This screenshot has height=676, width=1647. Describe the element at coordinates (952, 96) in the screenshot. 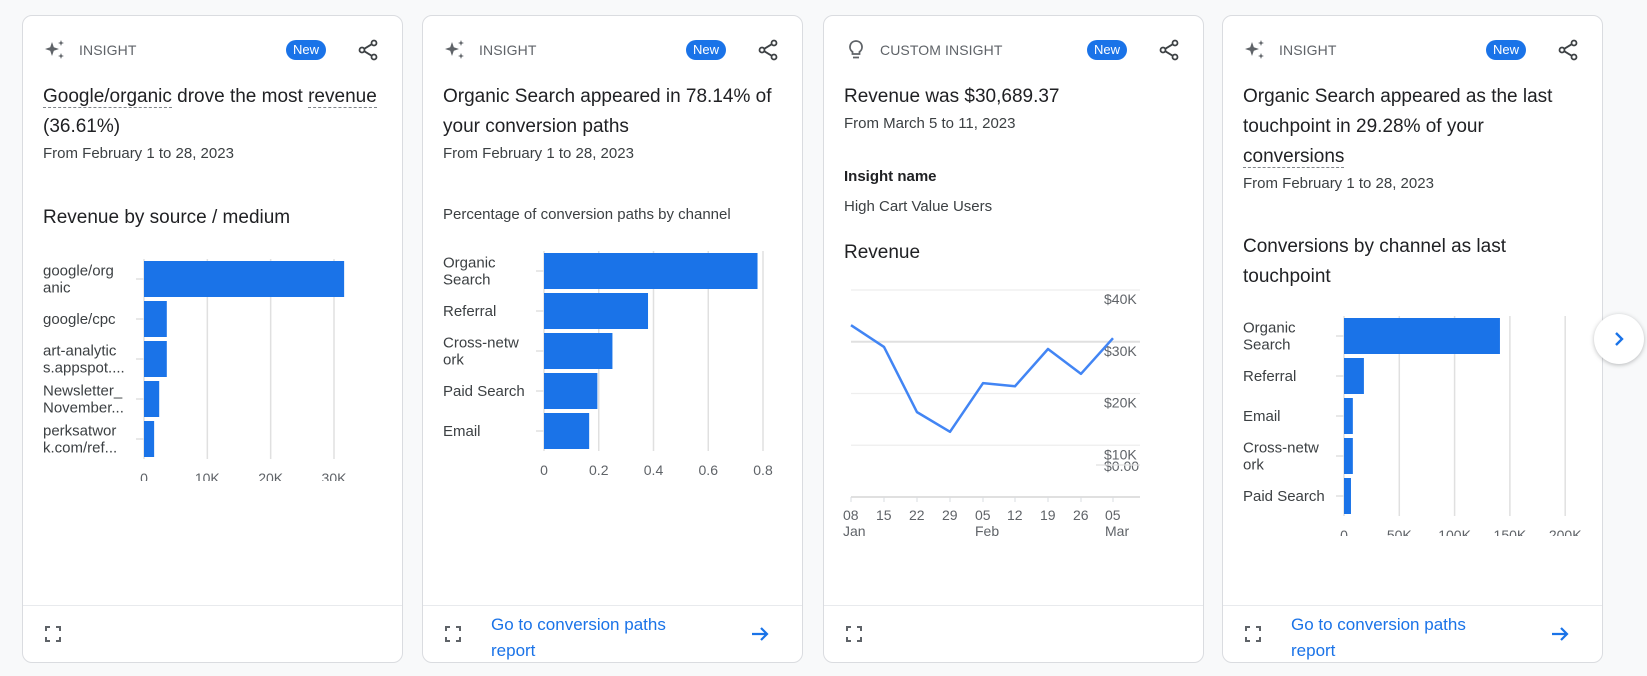

I see `title-text: Revenue was $30,689.37` at that location.